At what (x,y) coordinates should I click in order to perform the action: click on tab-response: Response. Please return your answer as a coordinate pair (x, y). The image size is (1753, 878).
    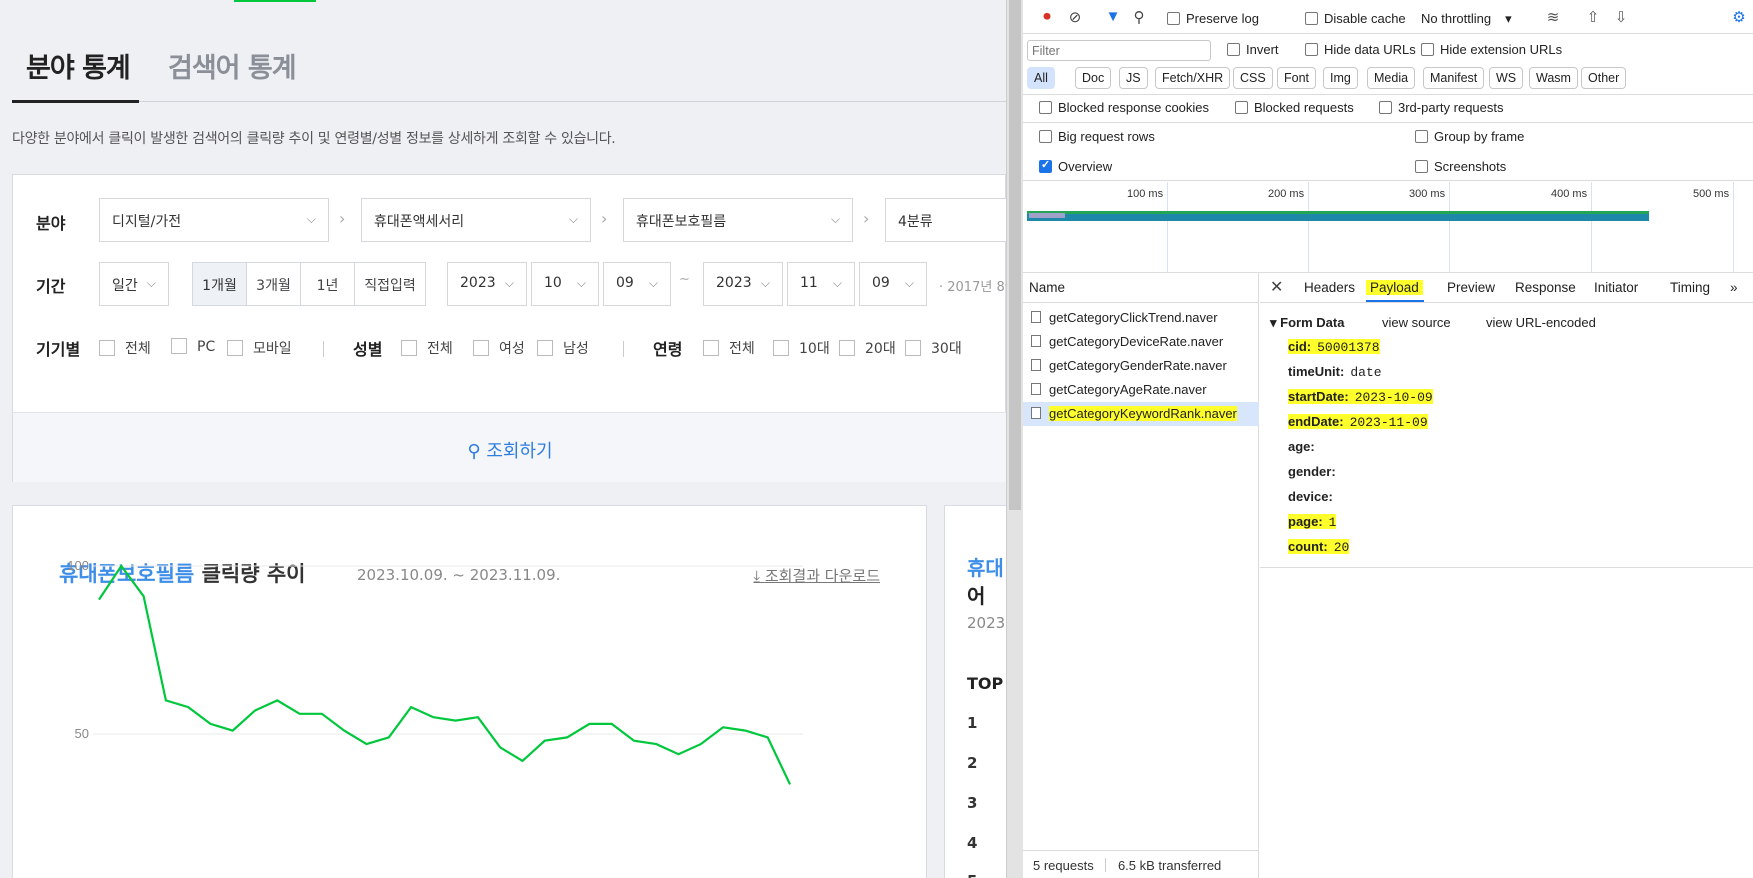
    Looking at the image, I should click on (1545, 287).